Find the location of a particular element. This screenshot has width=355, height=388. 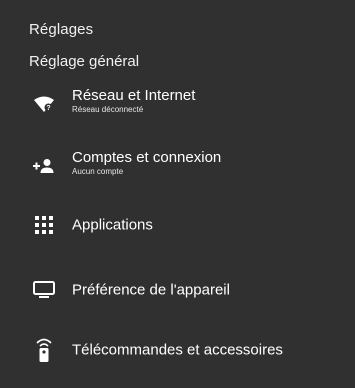

section-title: Réglage général is located at coordinates (84, 61).